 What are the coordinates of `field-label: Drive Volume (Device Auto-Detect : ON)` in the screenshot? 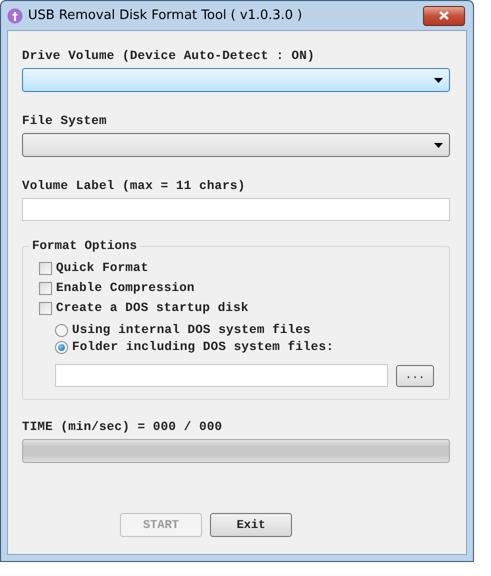 It's located at (169, 56).